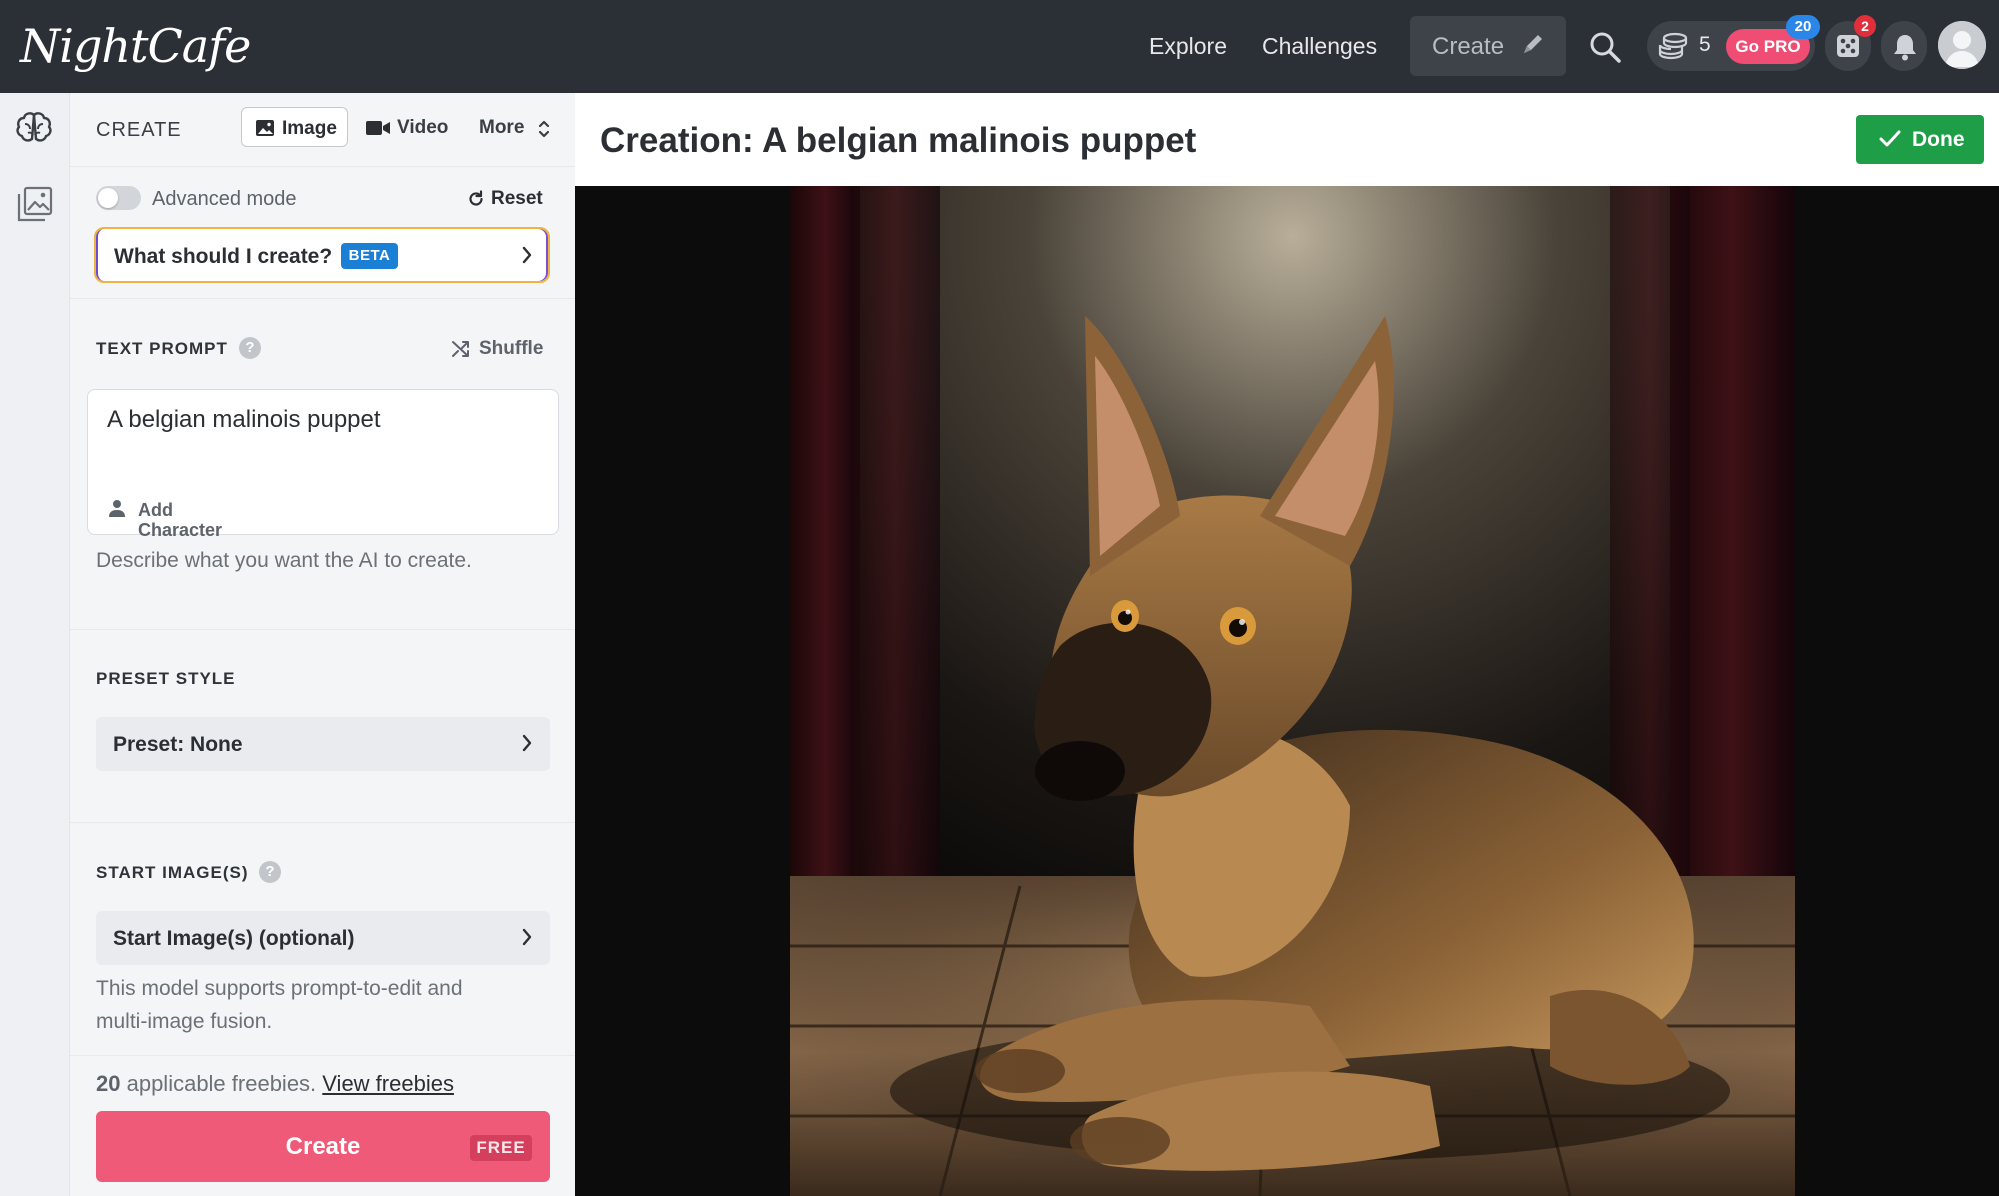  What do you see at coordinates (1673, 48) in the screenshot?
I see `coins-icon` at bounding box center [1673, 48].